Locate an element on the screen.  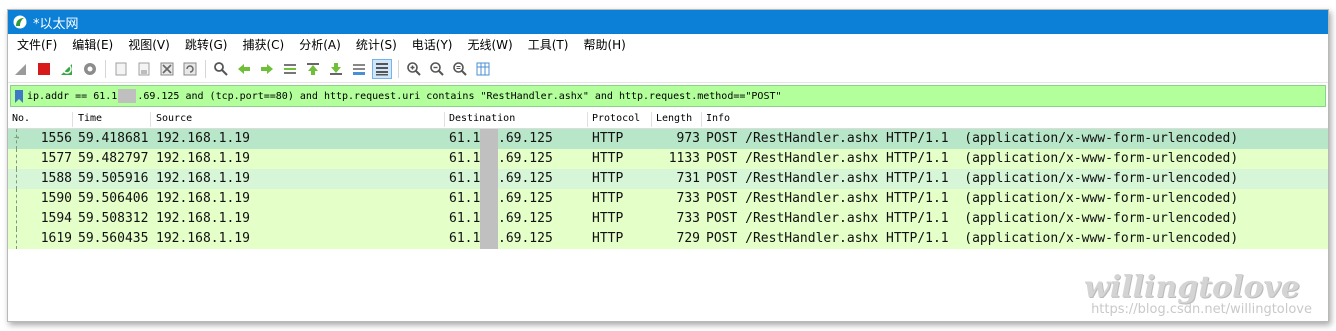
cell-no: 1556 is located at coordinates (56, 138).